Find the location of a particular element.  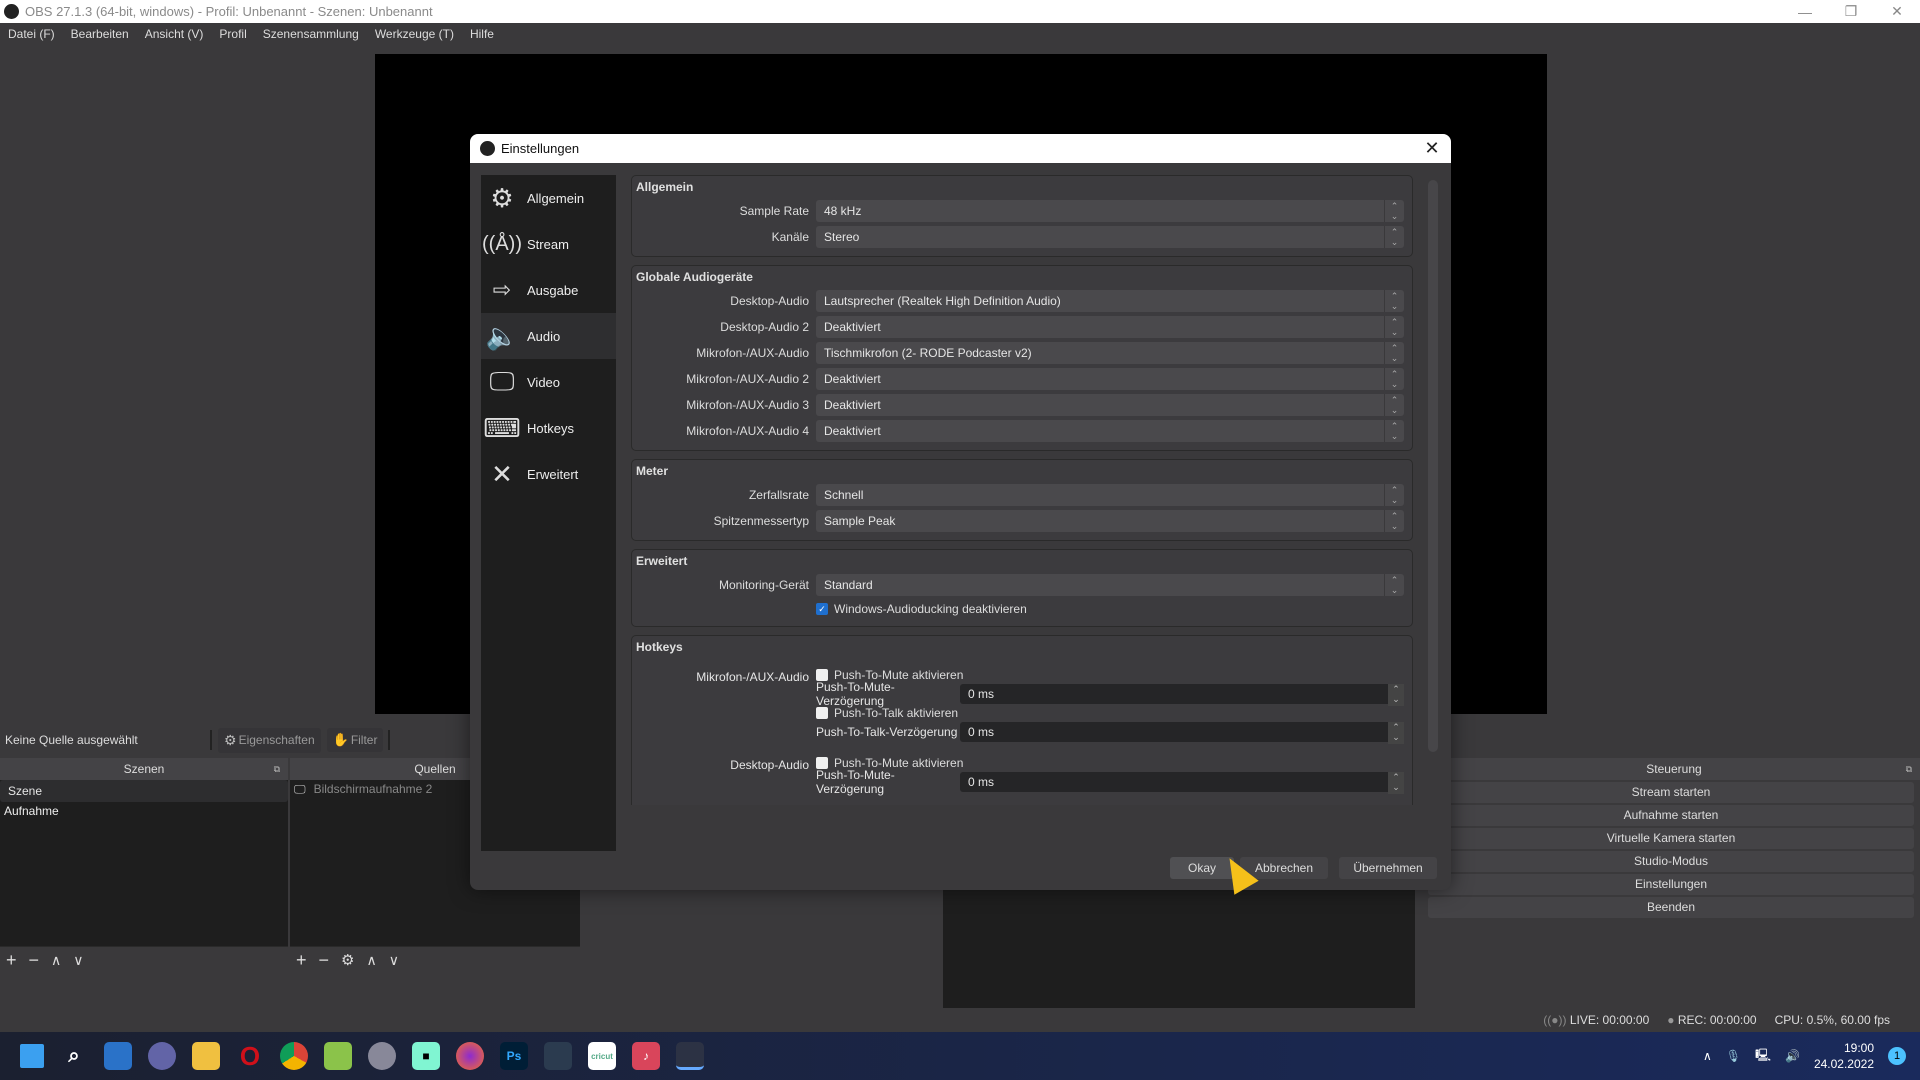

add-source-icon: + is located at coordinates (301, 960).